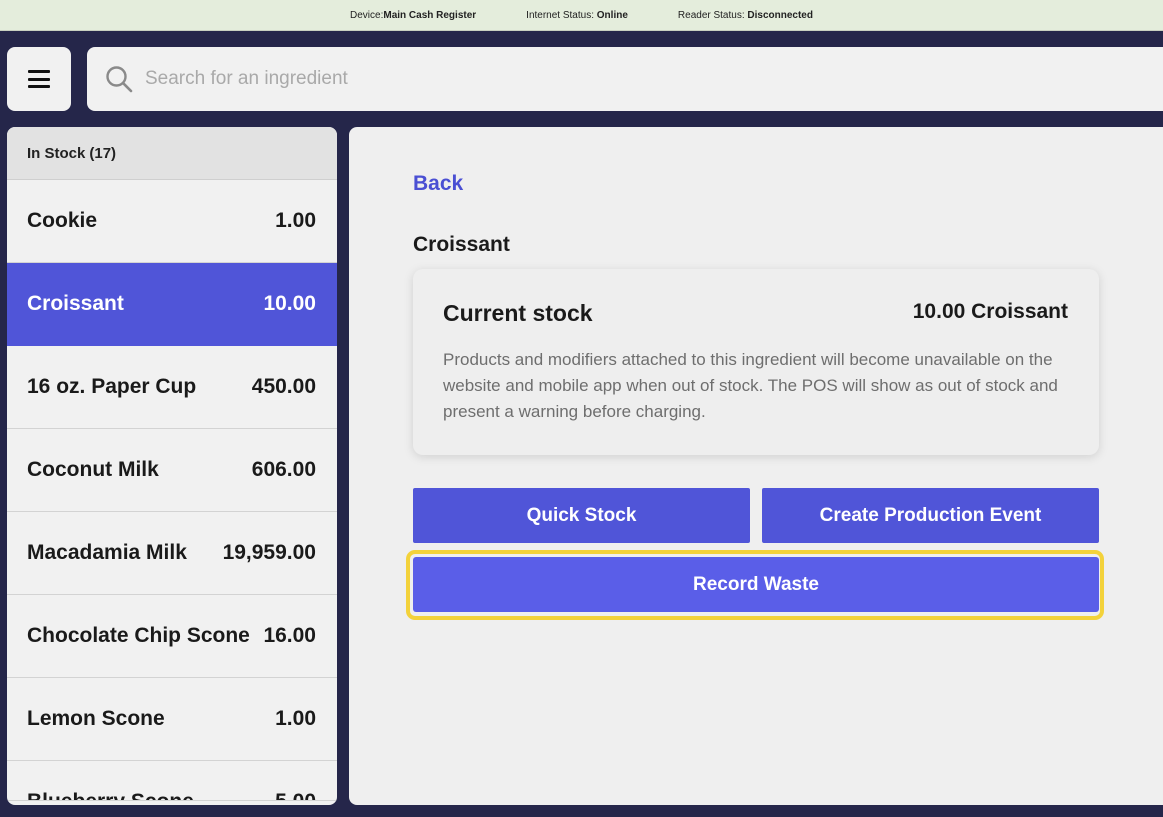  What do you see at coordinates (96, 718) in the screenshot?
I see `list-item-name: Lemon Scone` at bounding box center [96, 718].